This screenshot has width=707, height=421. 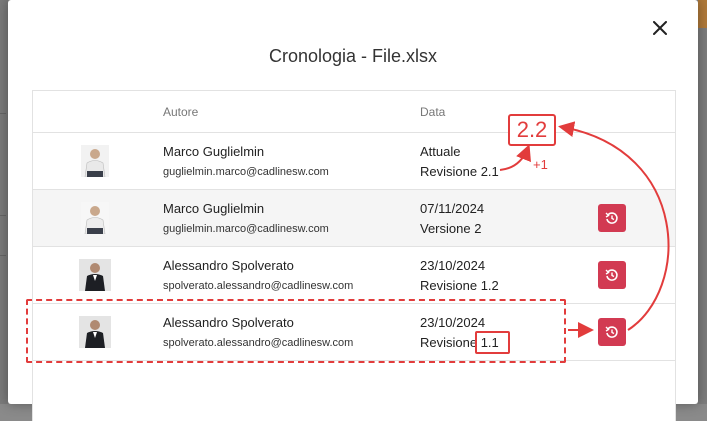 What do you see at coordinates (354, 112) in the screenshot?
I see `table-header: Autore Data` at bounding box center [354, 112].